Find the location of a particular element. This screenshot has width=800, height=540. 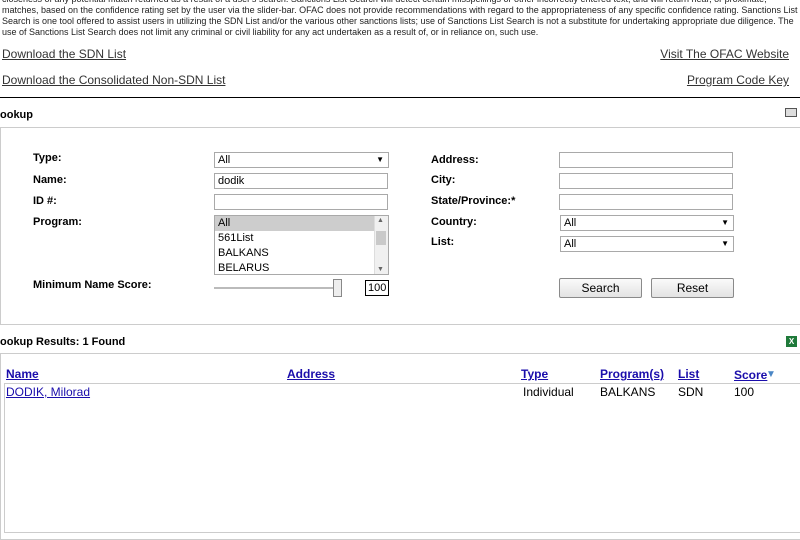

result-type: Individual is located at coordinates (548, 392).